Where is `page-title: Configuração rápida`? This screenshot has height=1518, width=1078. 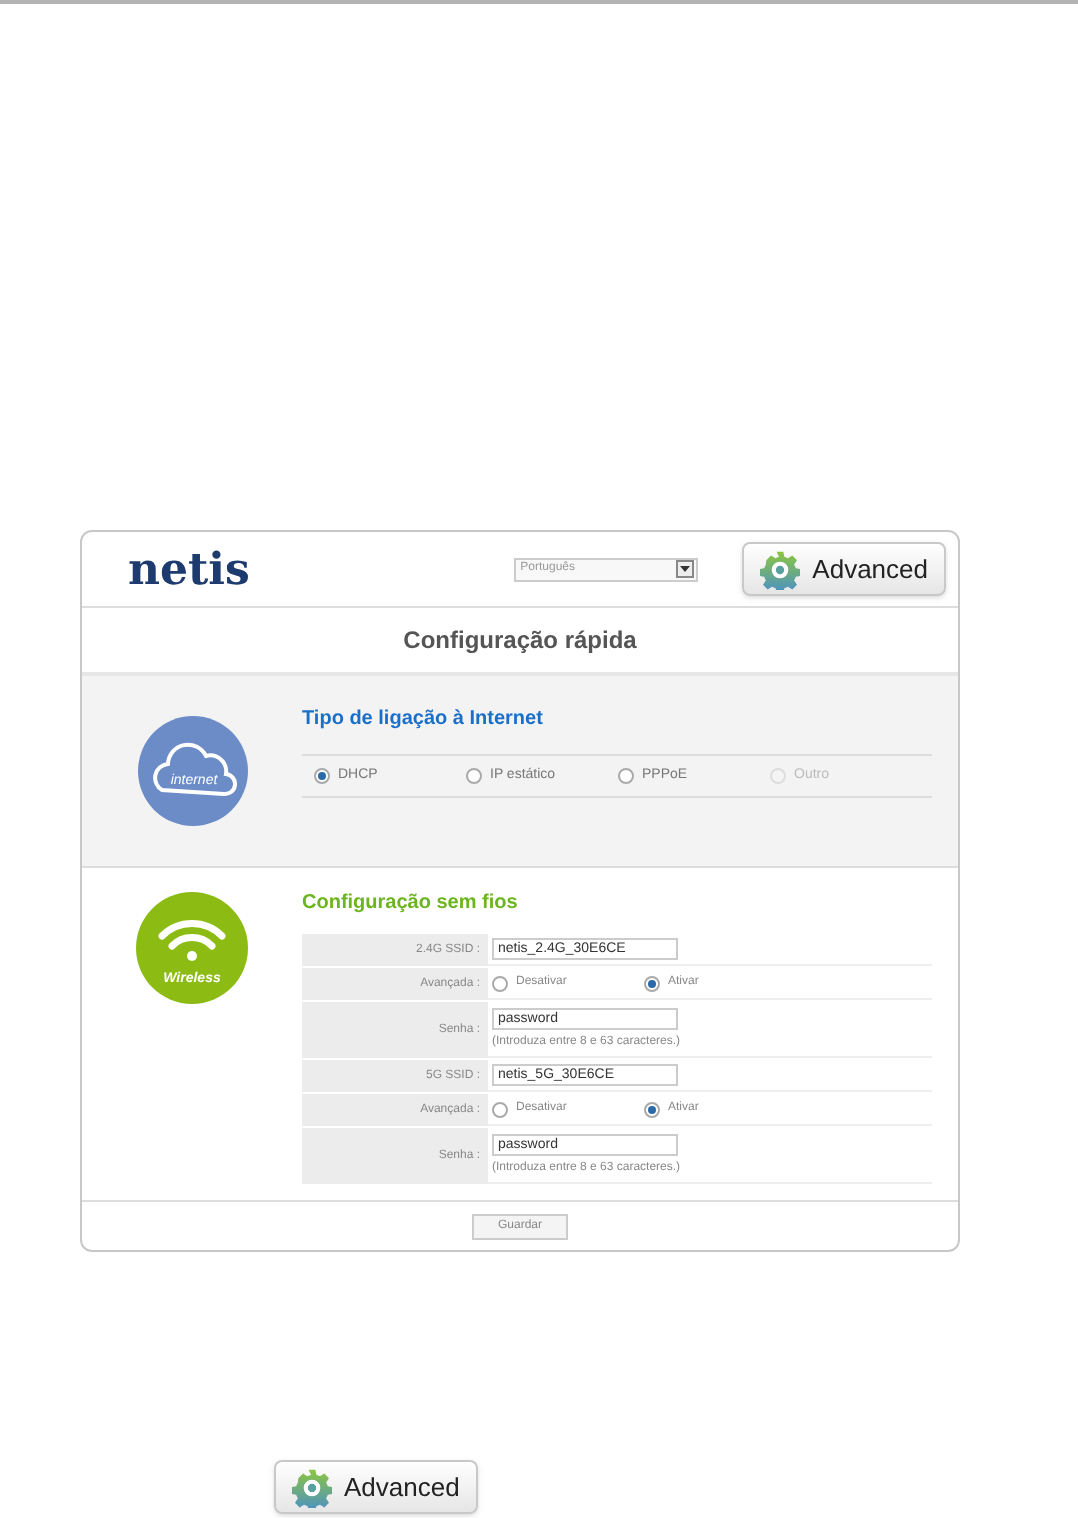 page-title: Configuração rápida is located at coordinates (520, 641).